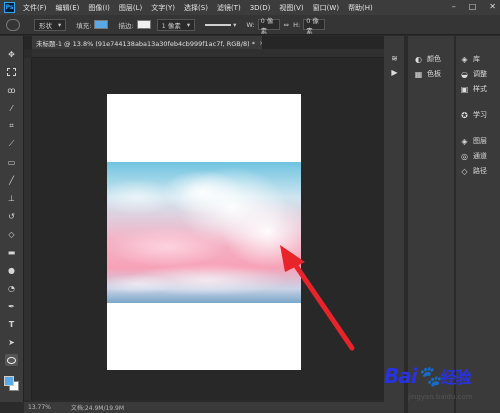 The image size is (500, 413). Describe the element at coordinates (464, 89) in the screenshot. I see `styles-icon: ▣` at that location.